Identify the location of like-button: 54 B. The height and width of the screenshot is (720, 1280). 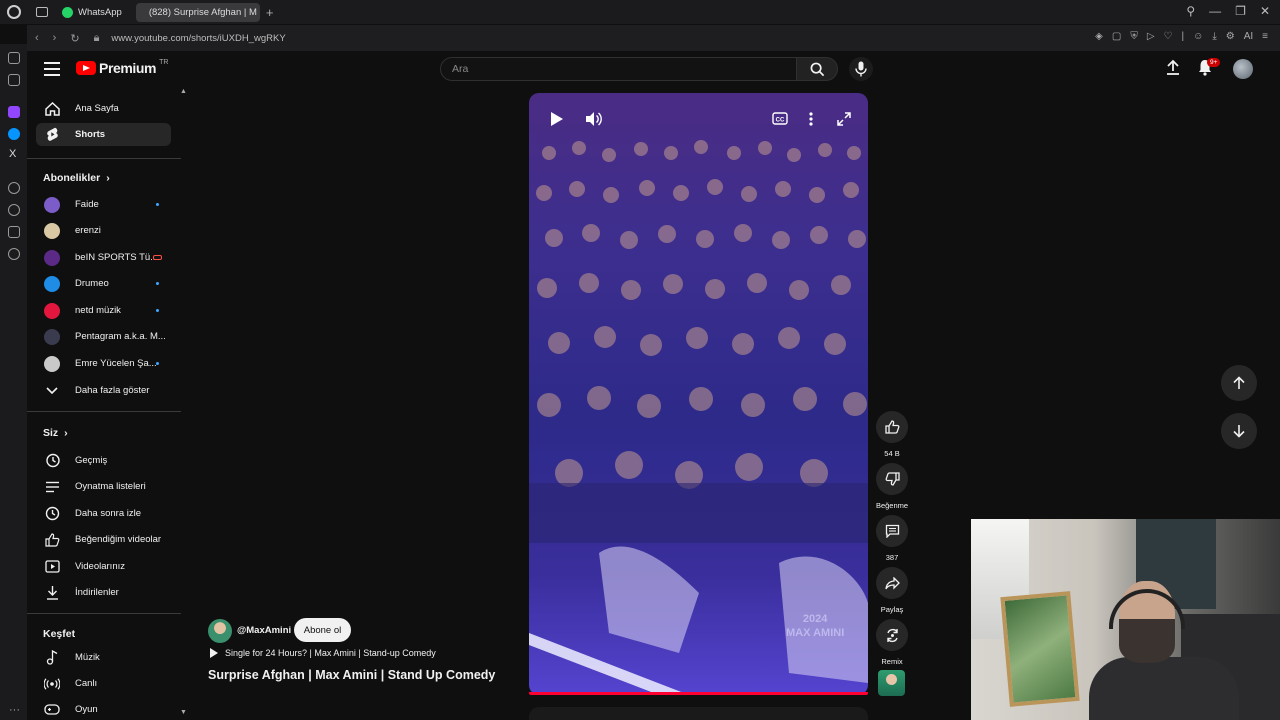
(892, 434).